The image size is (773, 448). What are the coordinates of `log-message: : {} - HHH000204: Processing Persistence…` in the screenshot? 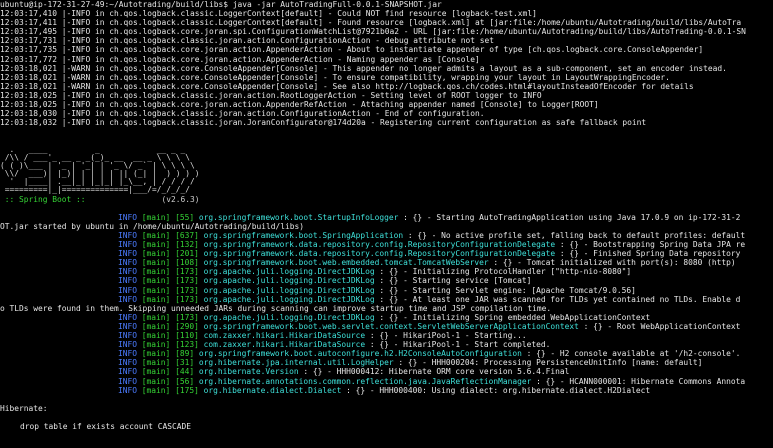 It's located at (548, 363).